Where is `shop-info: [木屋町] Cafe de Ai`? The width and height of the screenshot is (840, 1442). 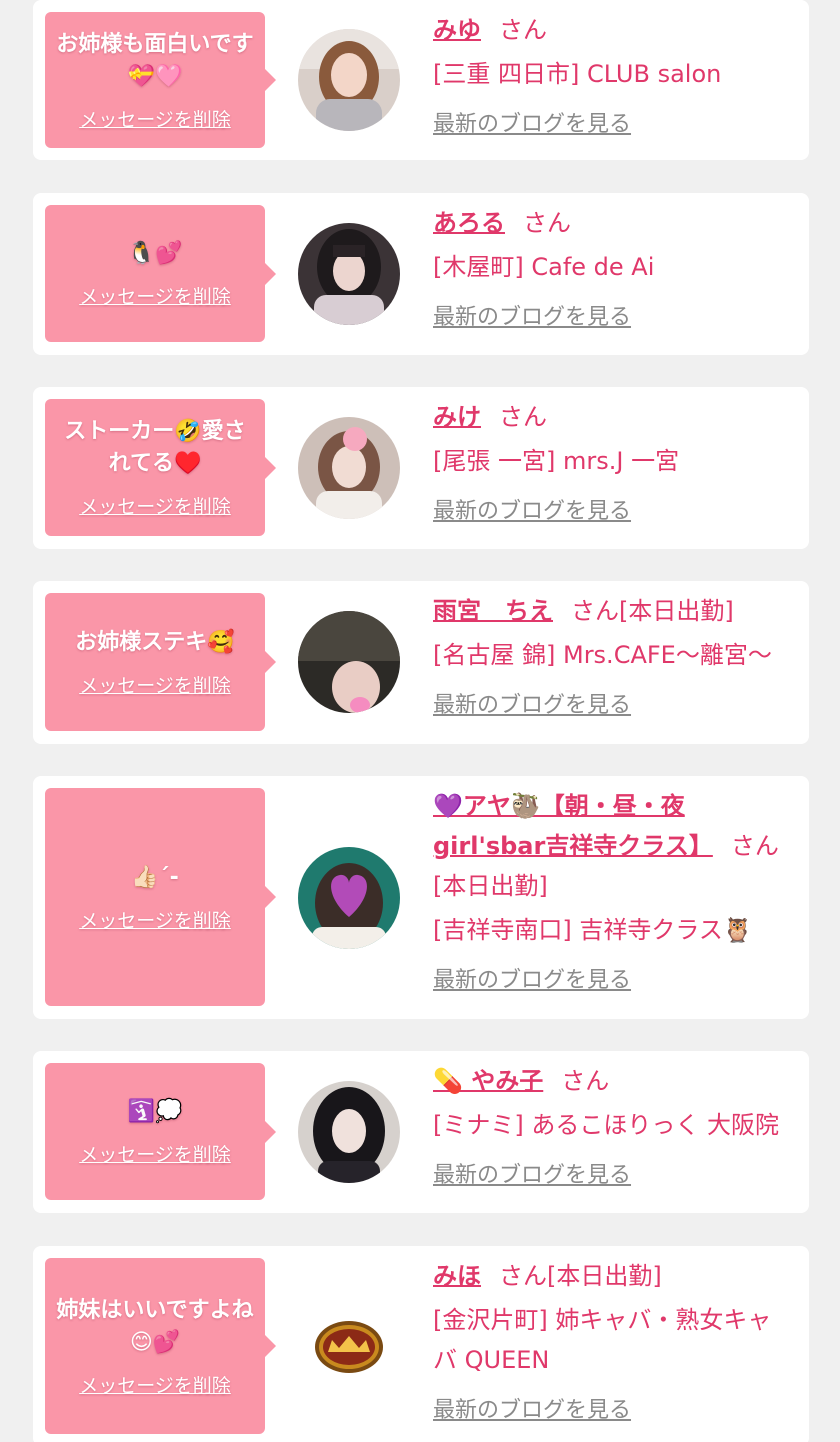 shop-info: [木屋町] Cafe de Ai is located at coordinates (544, 267).